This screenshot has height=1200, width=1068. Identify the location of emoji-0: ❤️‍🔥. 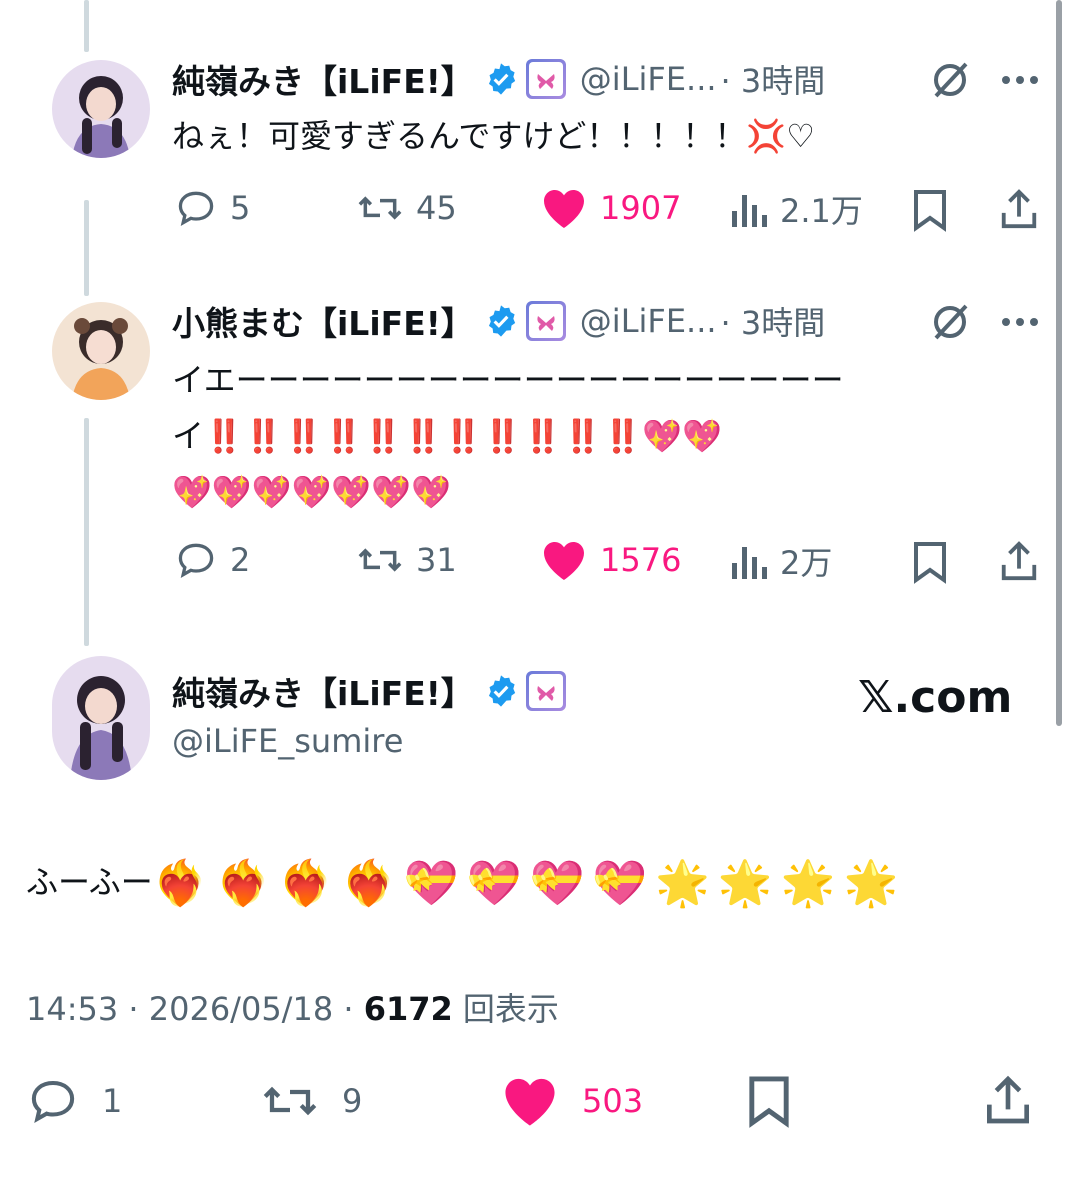
(180, 883).